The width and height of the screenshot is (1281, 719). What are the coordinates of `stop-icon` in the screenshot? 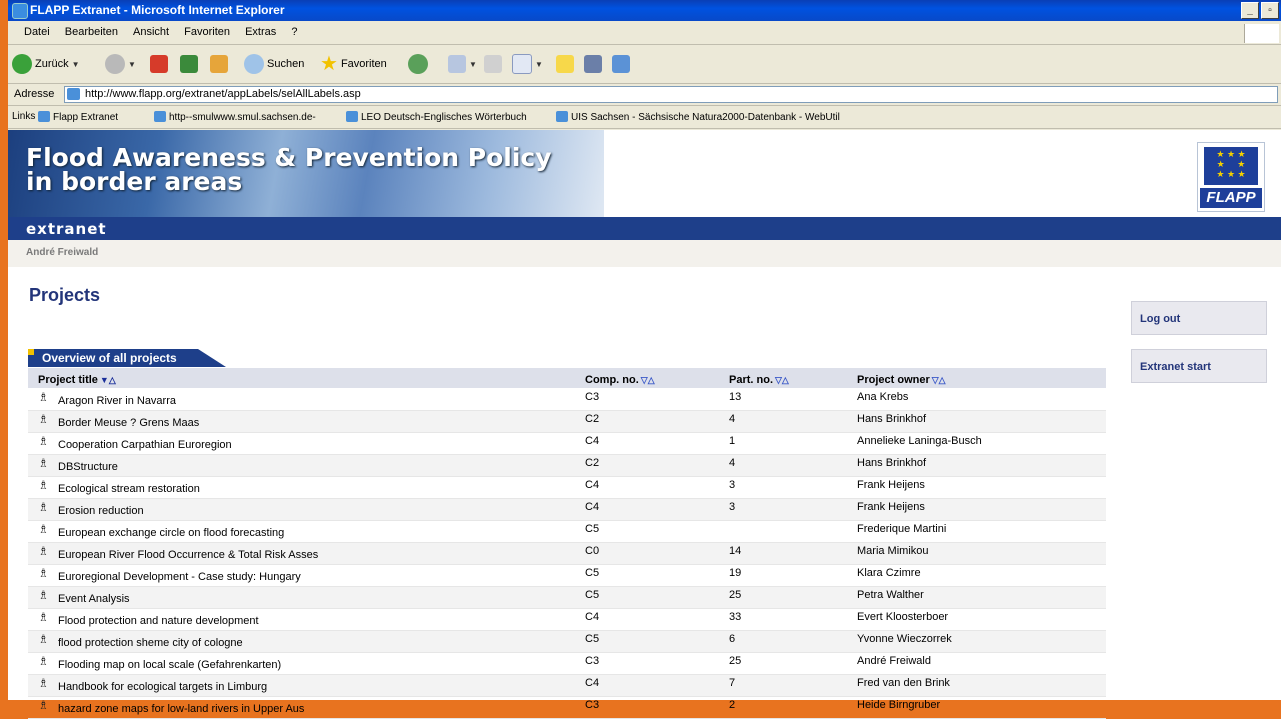 It's located at (159, 64).